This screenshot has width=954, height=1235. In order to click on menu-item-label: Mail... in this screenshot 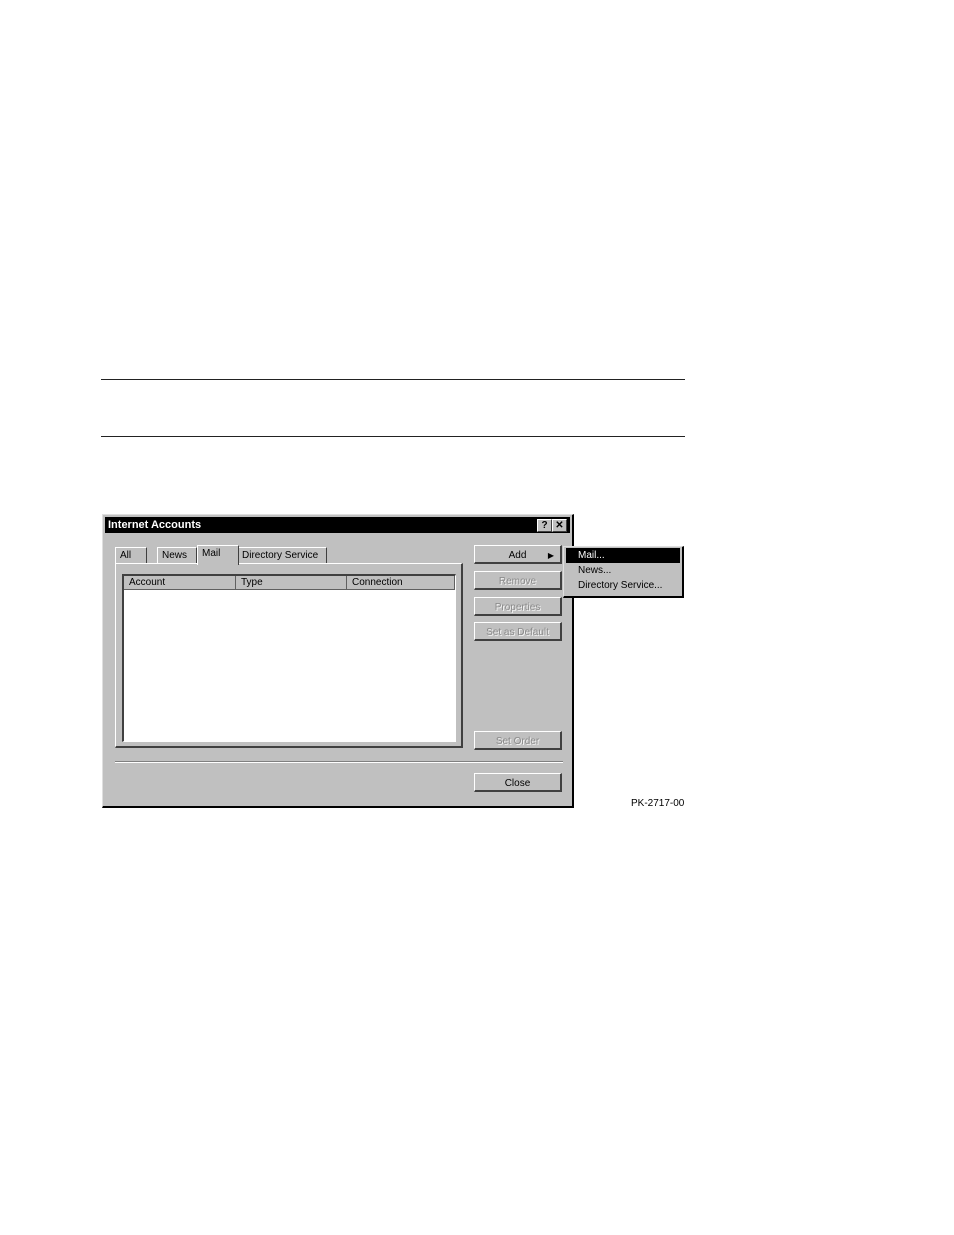, I will do `click(591, 555)`.